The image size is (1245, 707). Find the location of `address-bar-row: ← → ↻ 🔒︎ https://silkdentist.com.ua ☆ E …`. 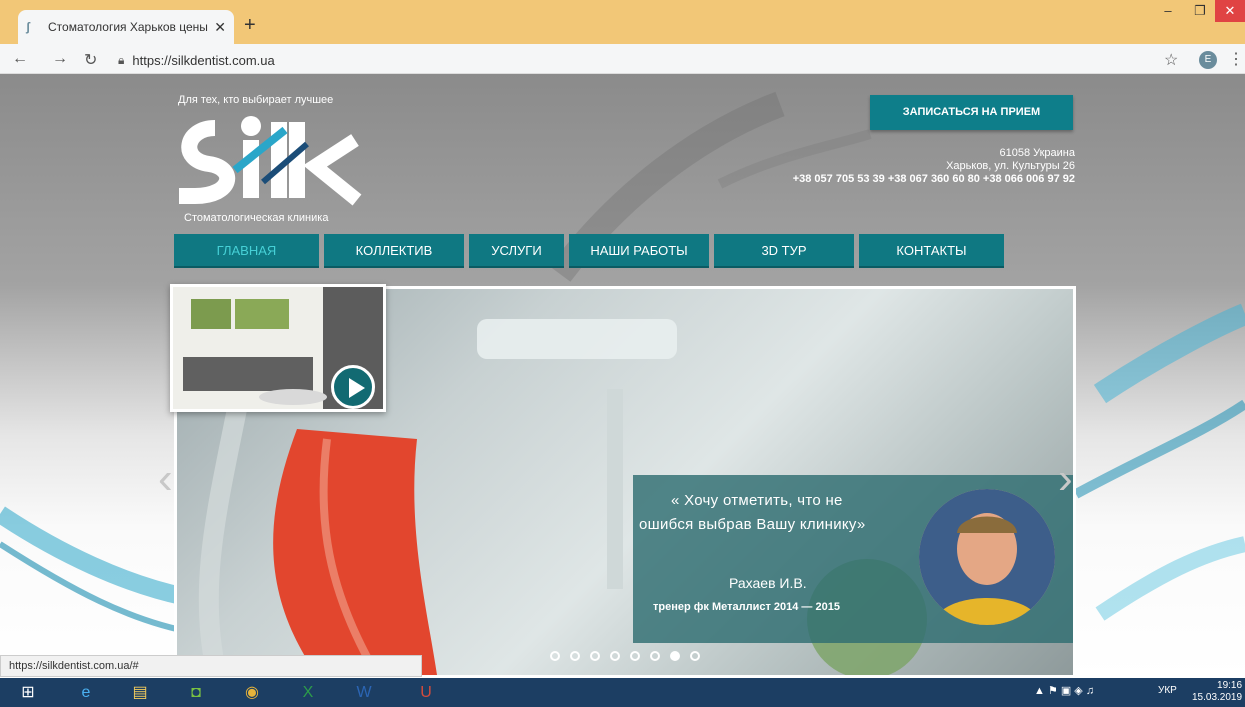

address-bar-row: ← → ↻ 🔒︎ https://silkdentist.com.ua ☆ E … is located at coordinates (622, 59).